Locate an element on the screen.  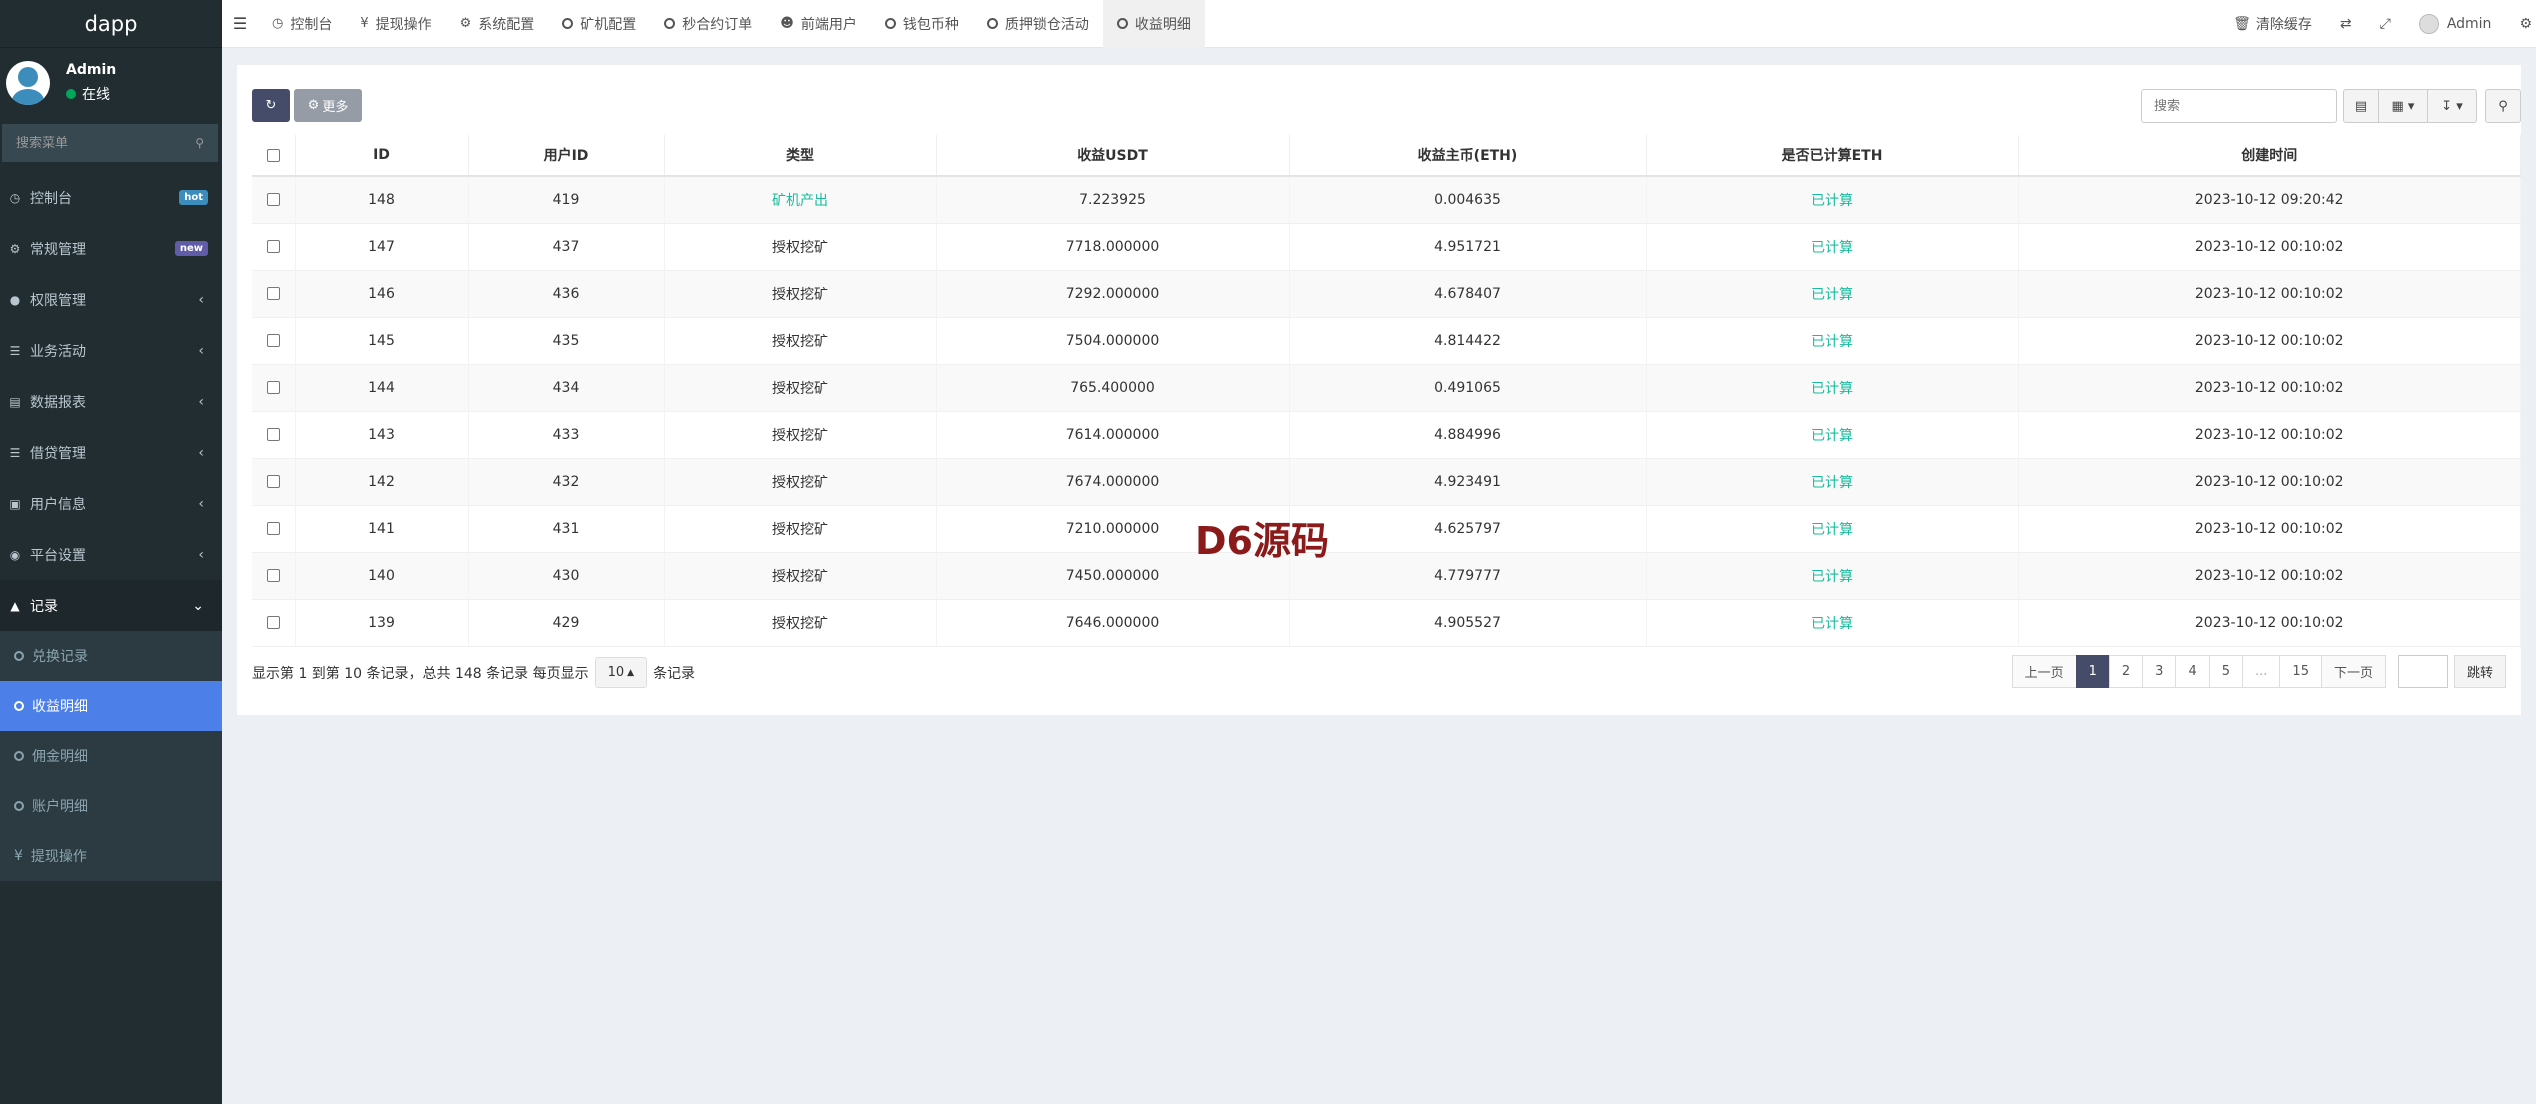
refresh-button: ↻ is located at coordinates (271, 105).